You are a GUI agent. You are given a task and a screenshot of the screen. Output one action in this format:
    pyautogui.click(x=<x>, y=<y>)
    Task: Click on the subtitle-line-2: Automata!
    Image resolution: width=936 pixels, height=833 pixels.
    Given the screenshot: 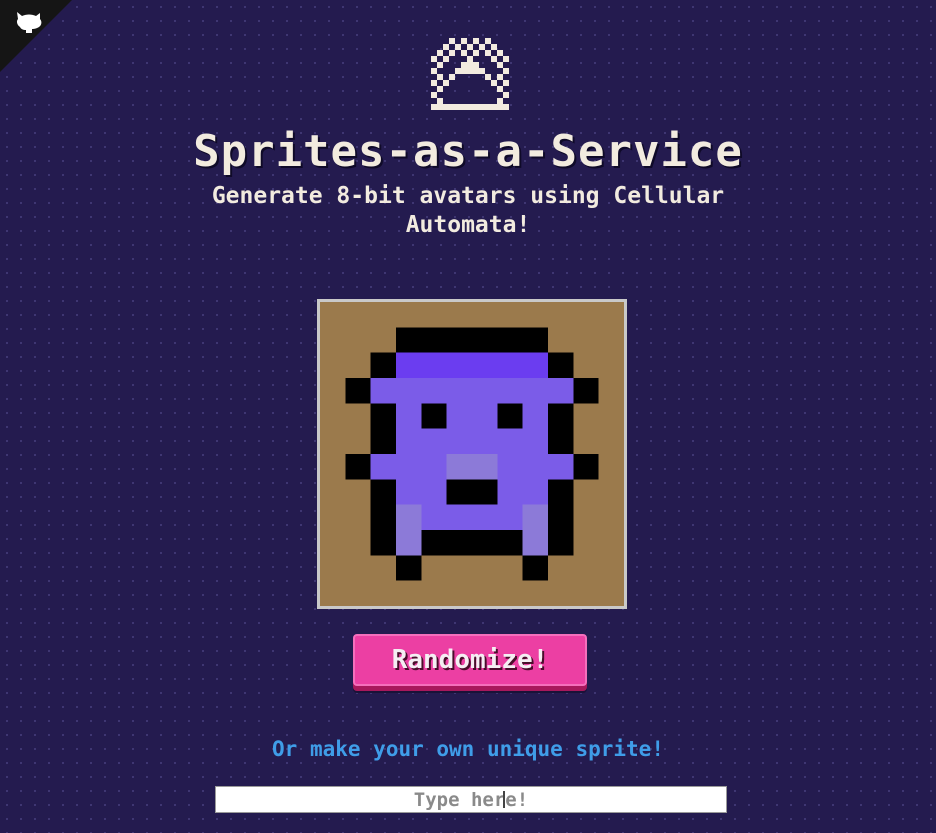 What is the action you would take?
    pyautogui.click(x=468, y=225)
    